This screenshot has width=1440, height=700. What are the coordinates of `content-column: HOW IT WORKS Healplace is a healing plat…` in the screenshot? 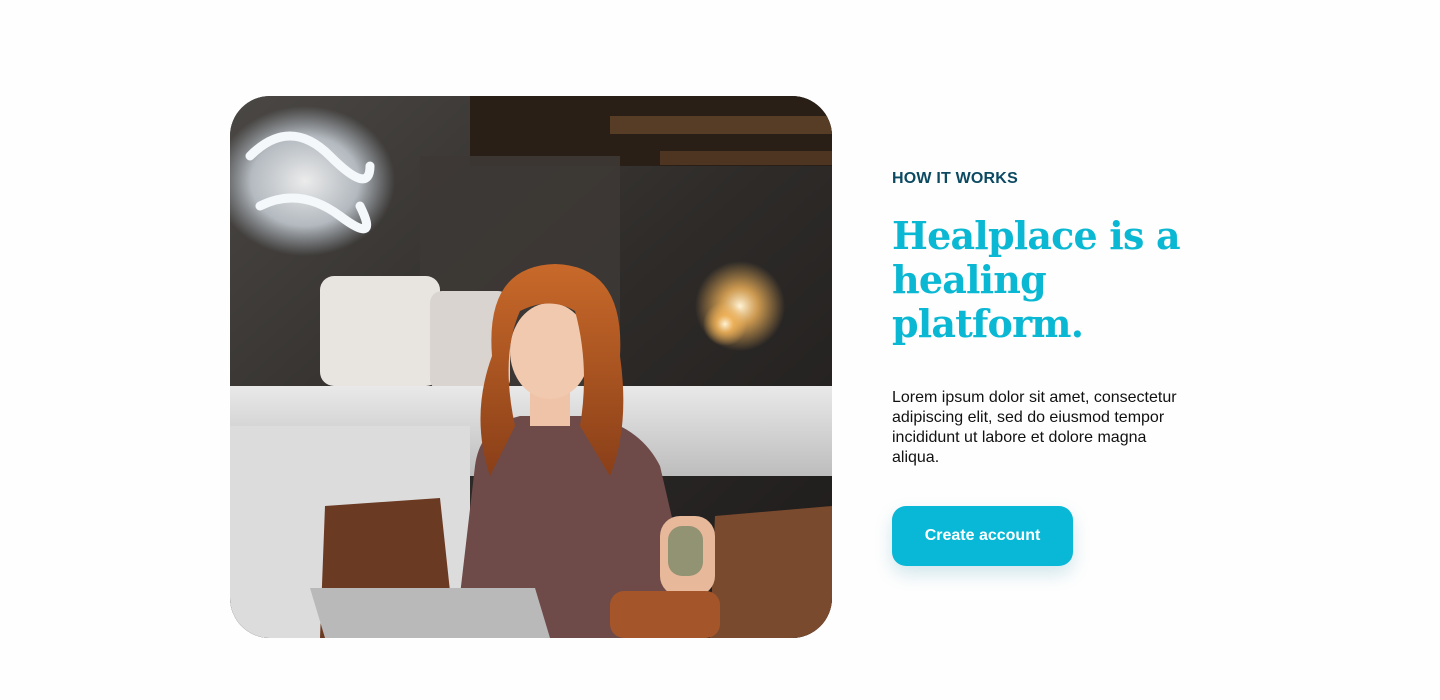 It's located at (1042, 367).